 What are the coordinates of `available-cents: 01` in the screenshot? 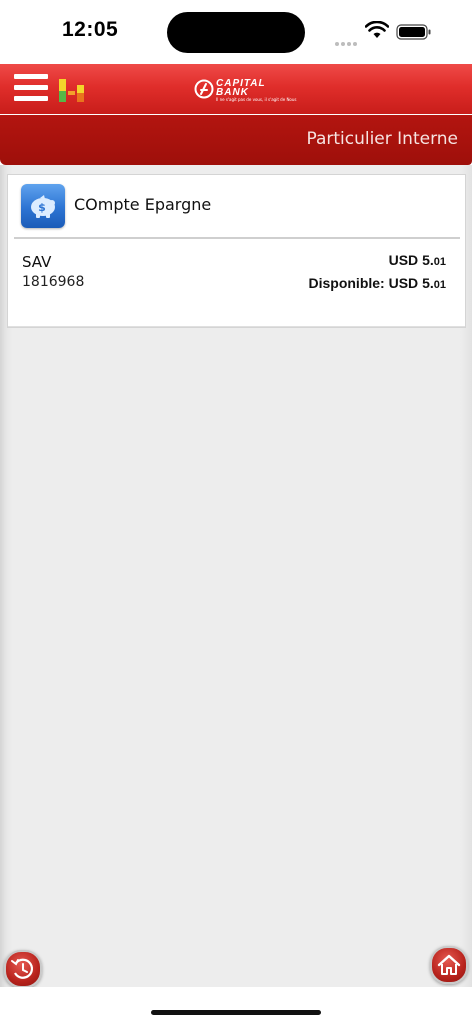 It's located at (439, 285).